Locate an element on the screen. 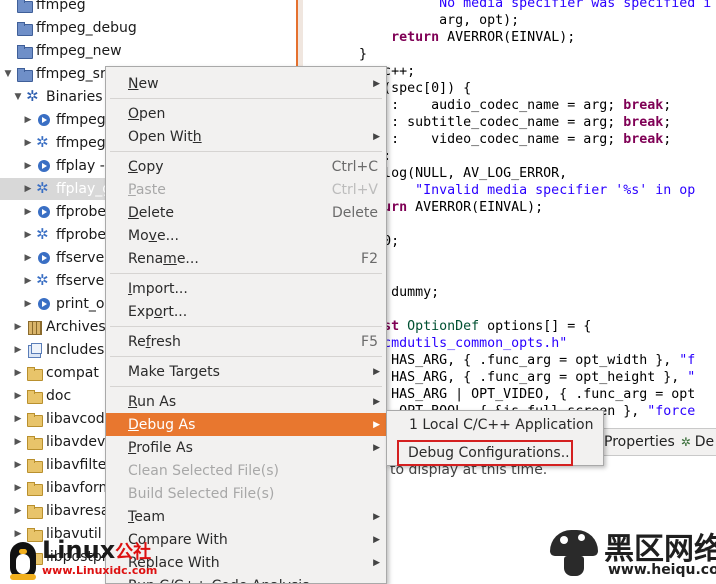  menu-item-label: Run As is located at coordinates (152, 402).